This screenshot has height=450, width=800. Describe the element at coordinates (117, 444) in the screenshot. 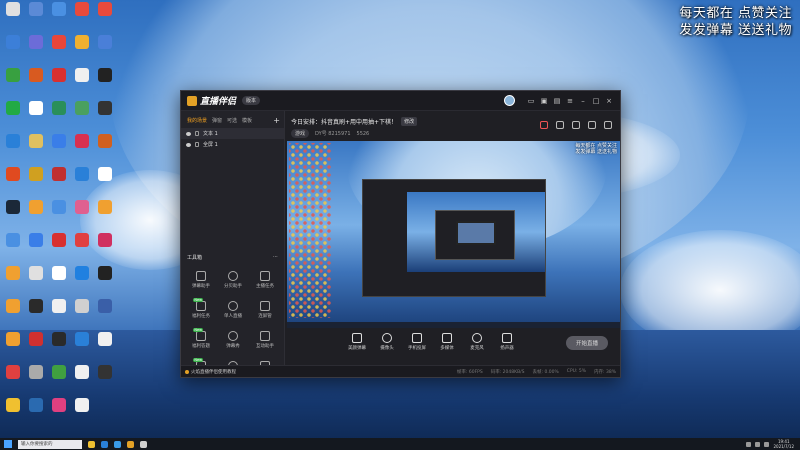

I see `browser-icon` at that location.